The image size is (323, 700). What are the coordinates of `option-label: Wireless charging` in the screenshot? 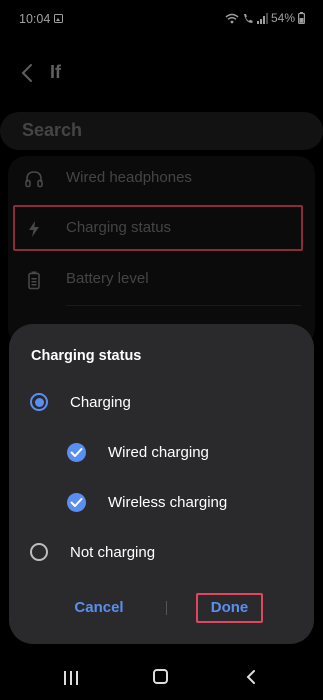 It's located at (168, 502).